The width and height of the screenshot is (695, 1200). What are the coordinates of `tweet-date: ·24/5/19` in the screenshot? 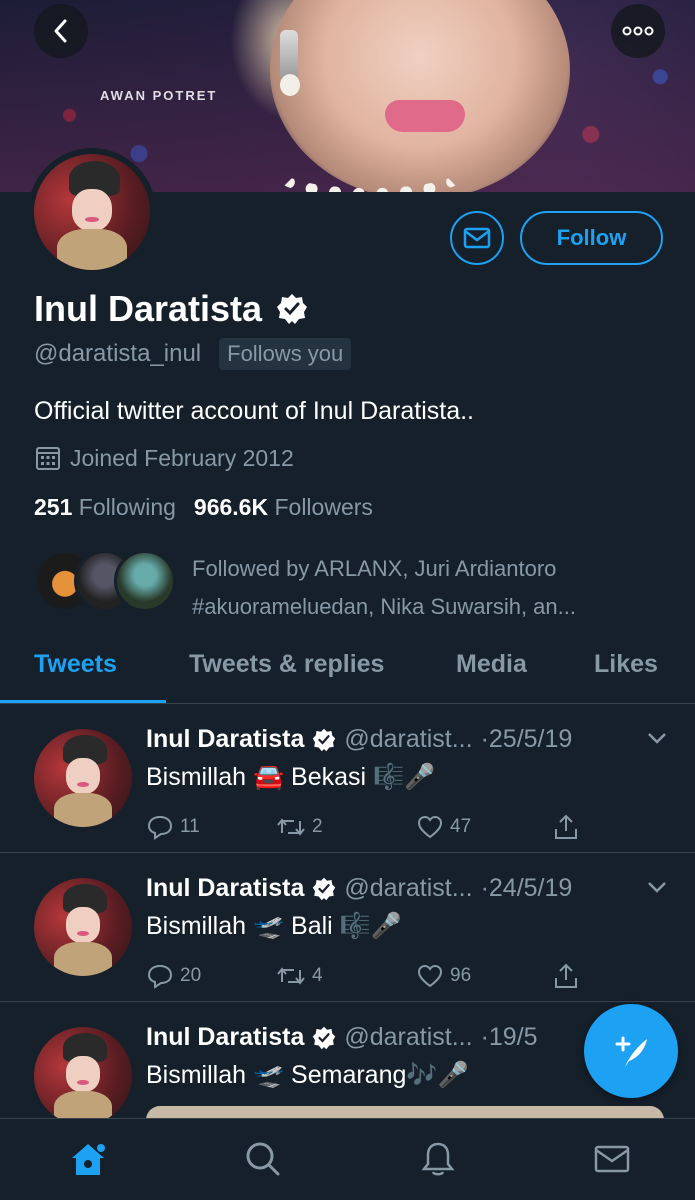 It's located at (526, 888).